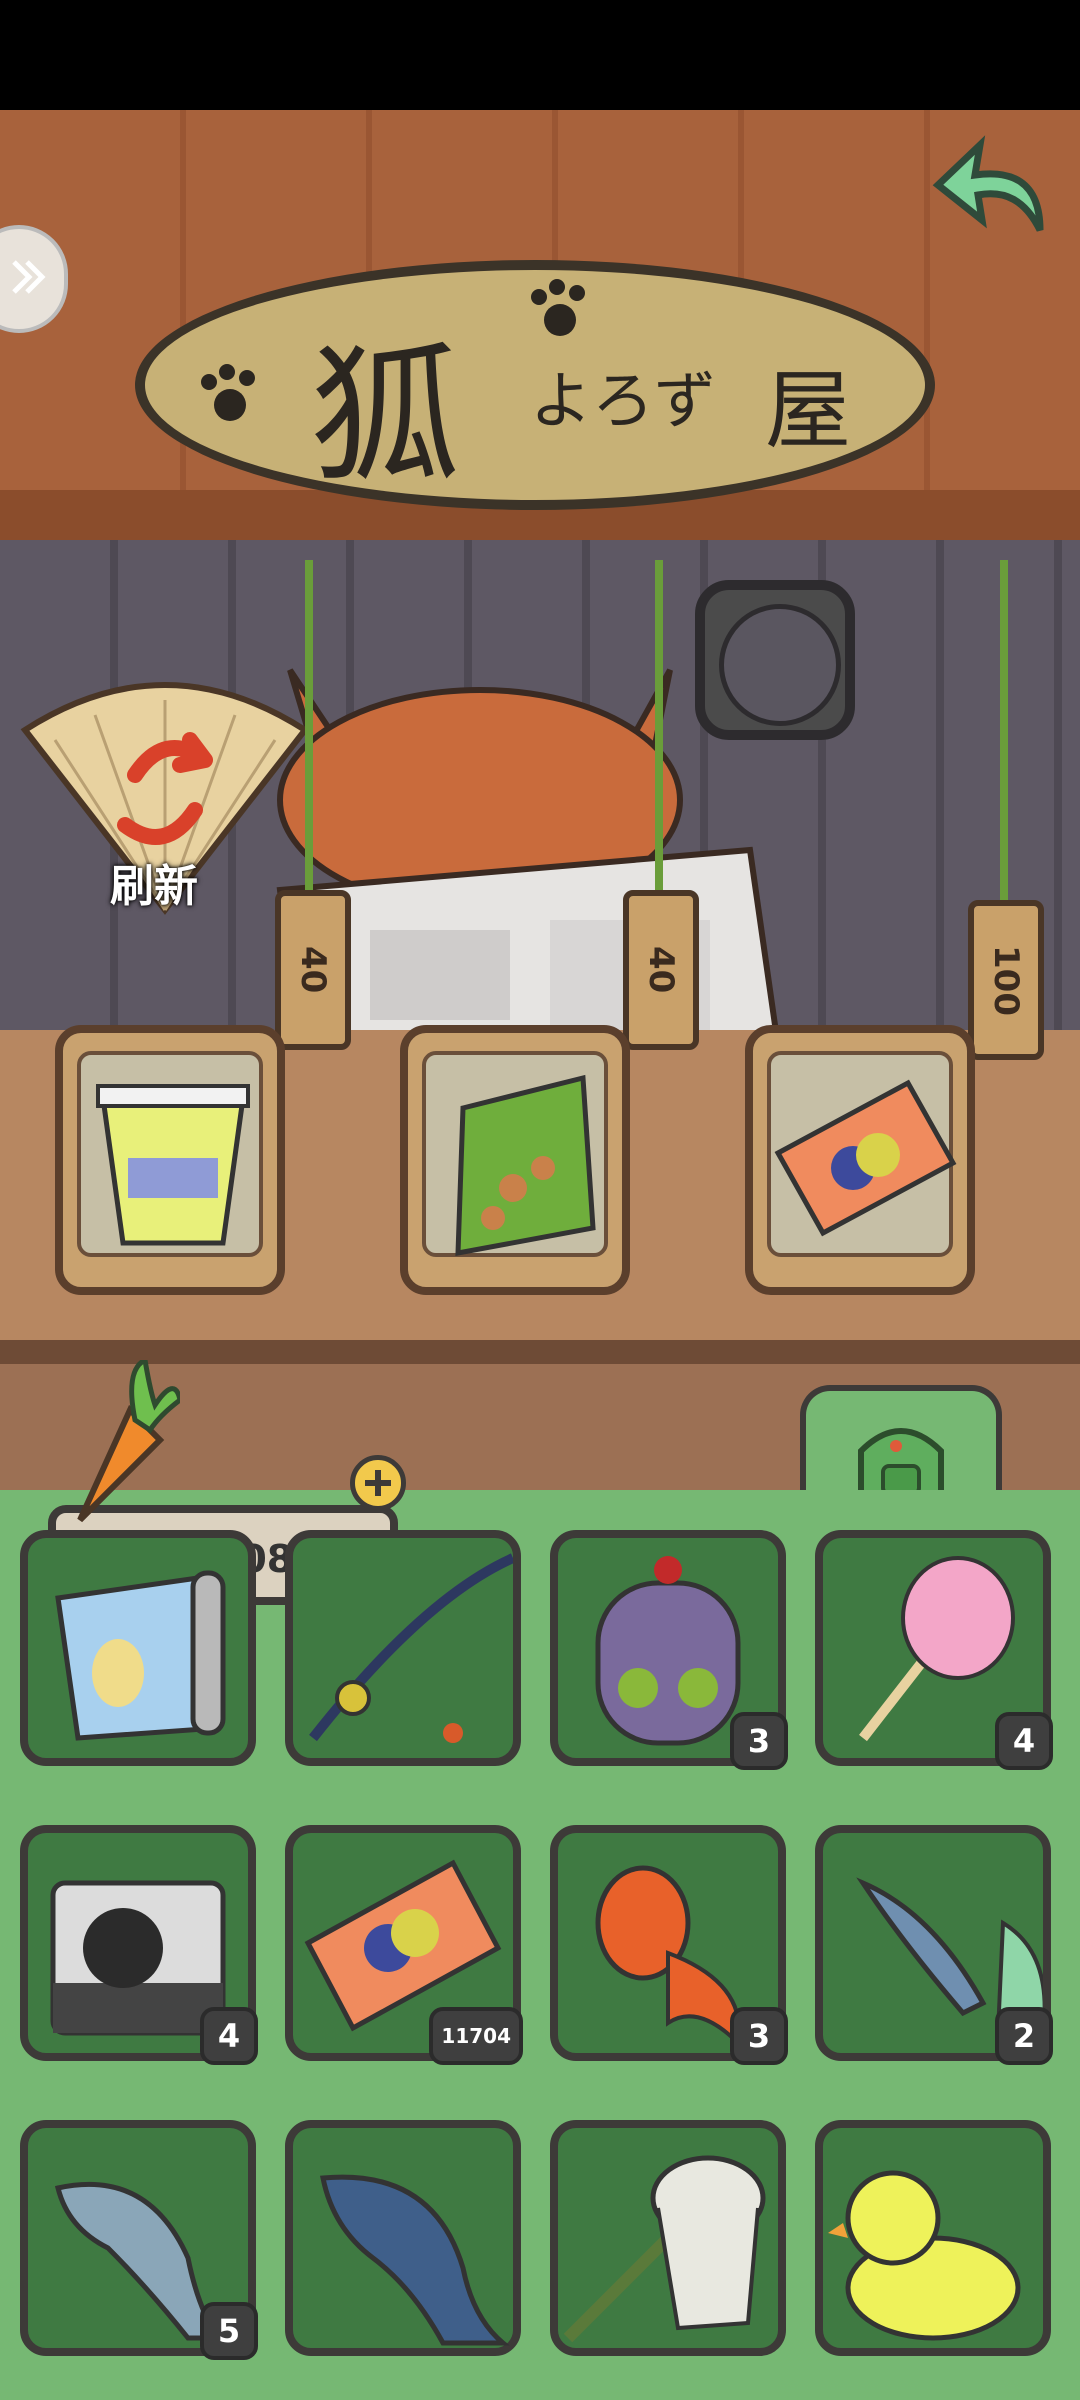  What do you see at coordinates (173, 1165) in the screenshot?
I see `cup-noodles-icon` at bounding box center [173, 1165].